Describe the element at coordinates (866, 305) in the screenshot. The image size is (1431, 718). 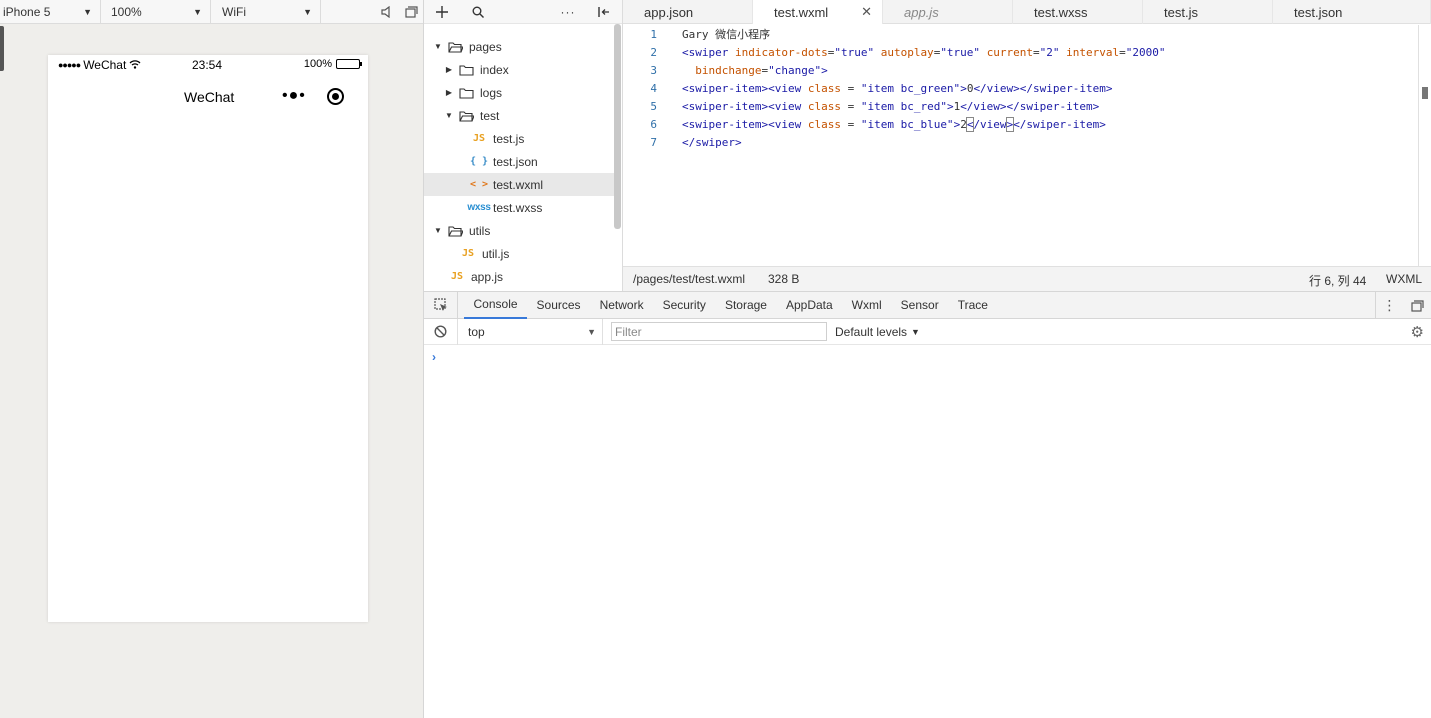
I see `tab-wxml: Wxml` at that location.